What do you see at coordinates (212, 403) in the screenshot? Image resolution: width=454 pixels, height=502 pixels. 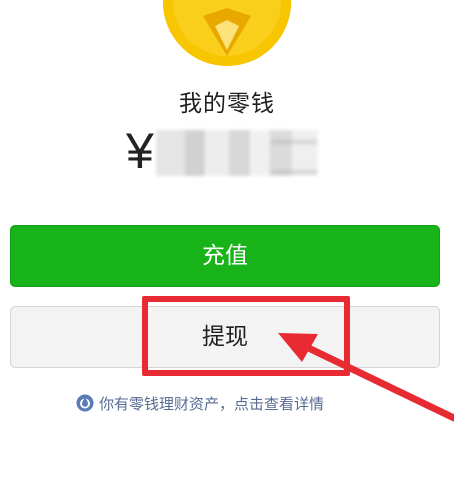 I see `finance-assets-link-text: 你有零钱理财资产，点击查看详情` at bounding box center [212, 403].